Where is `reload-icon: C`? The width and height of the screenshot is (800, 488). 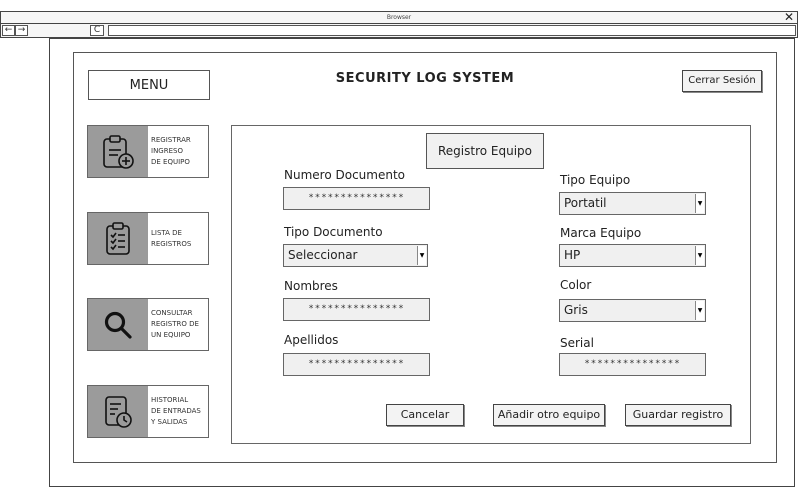 reload-icon: C is located at coordinates (97, 30).